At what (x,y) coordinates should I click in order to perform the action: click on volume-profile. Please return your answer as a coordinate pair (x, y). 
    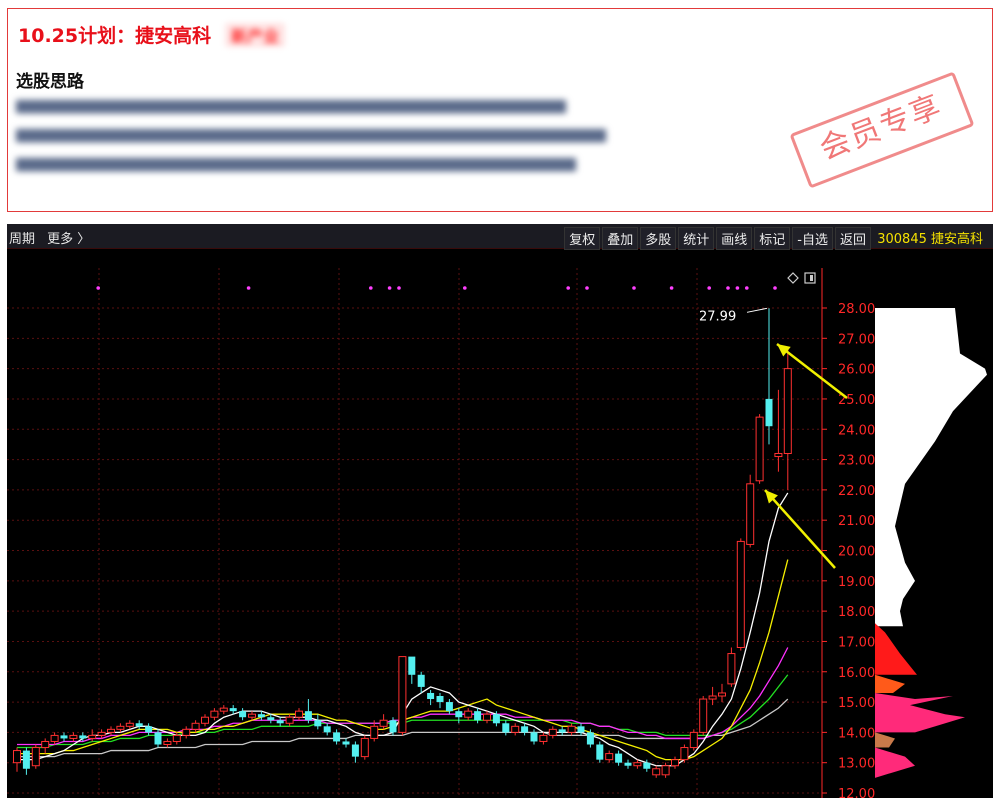
    Looking at the image, I should click on (931, 543).